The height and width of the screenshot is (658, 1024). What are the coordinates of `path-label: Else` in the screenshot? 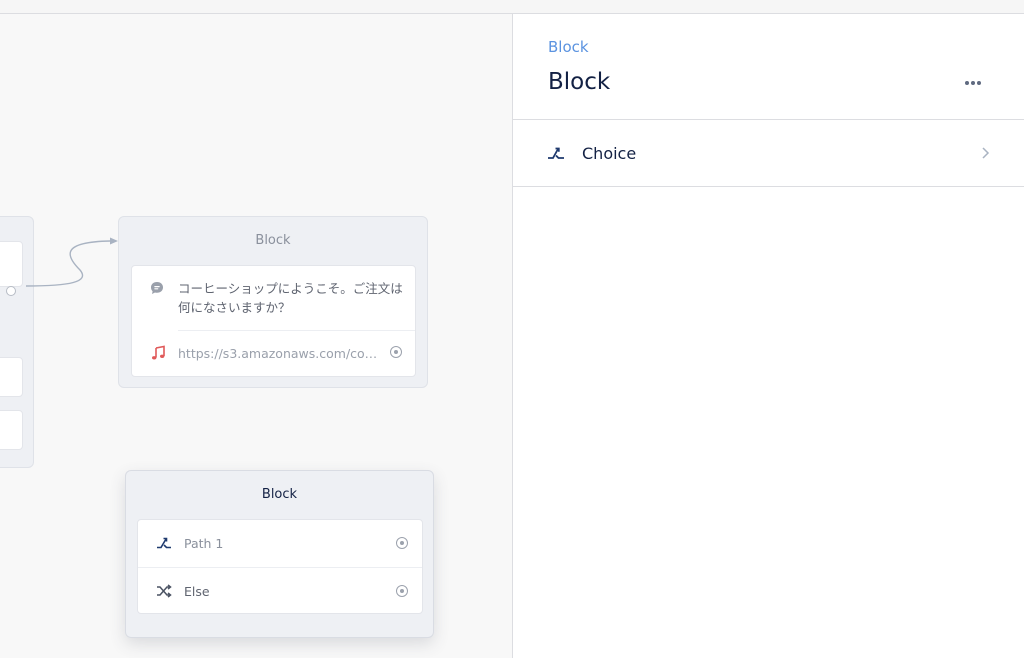 It's located at (197, 591).